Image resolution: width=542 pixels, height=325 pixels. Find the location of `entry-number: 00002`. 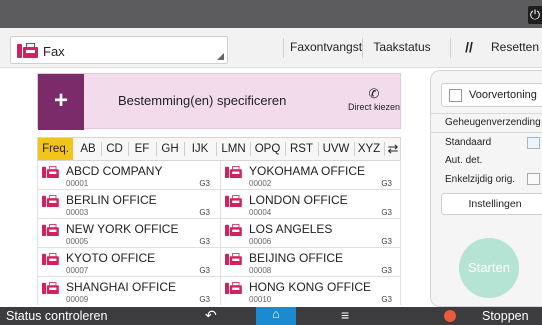

entry-number: 00002 is located at coordinates (260, 183).